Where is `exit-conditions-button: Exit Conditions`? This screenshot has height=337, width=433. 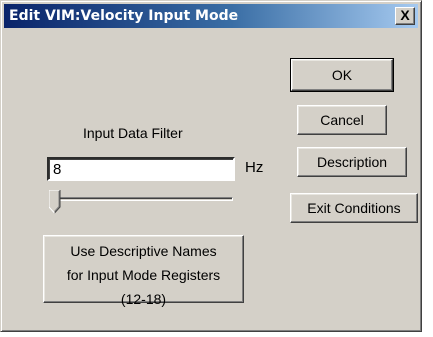 exit-conditions-button: Exit Conditions is located at coordinates (354, 208).